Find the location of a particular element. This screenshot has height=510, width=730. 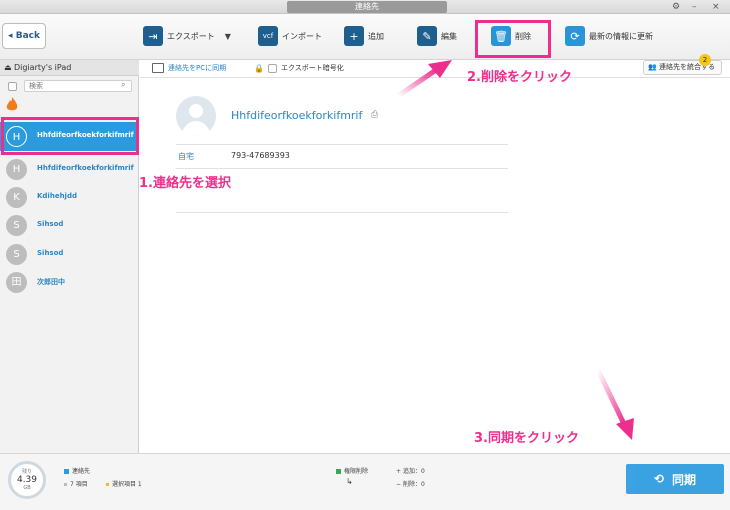

storage-gauge: 残り 4.39 GB is located at coordinates (27, 480).